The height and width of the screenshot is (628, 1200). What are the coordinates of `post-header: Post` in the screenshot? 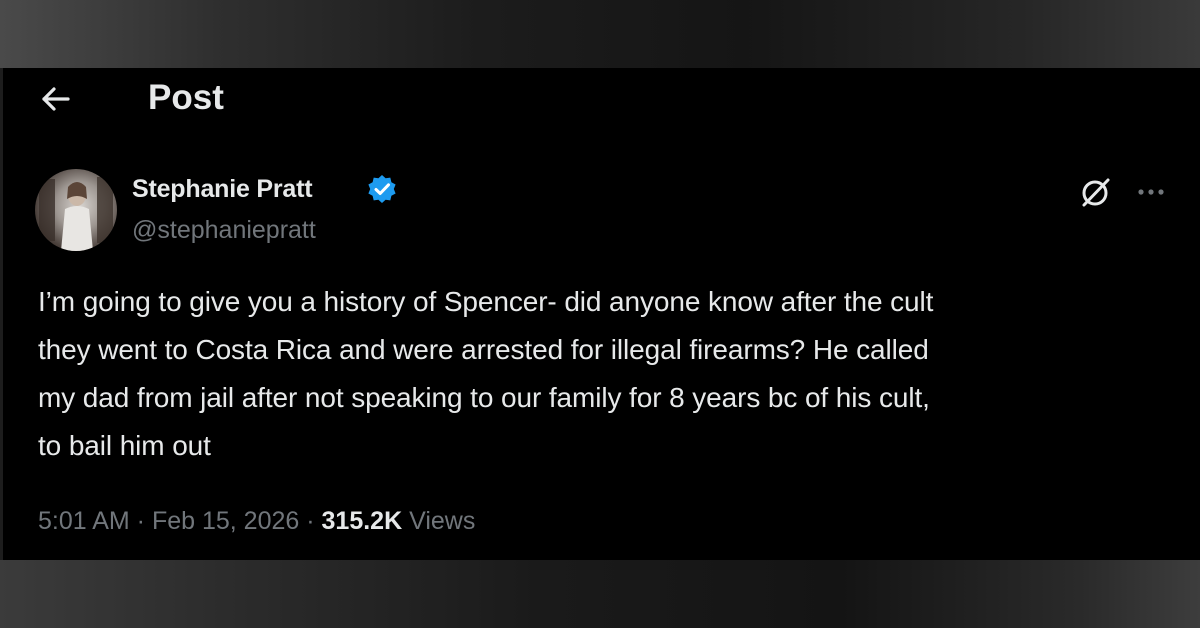 It's located at (600, 96).